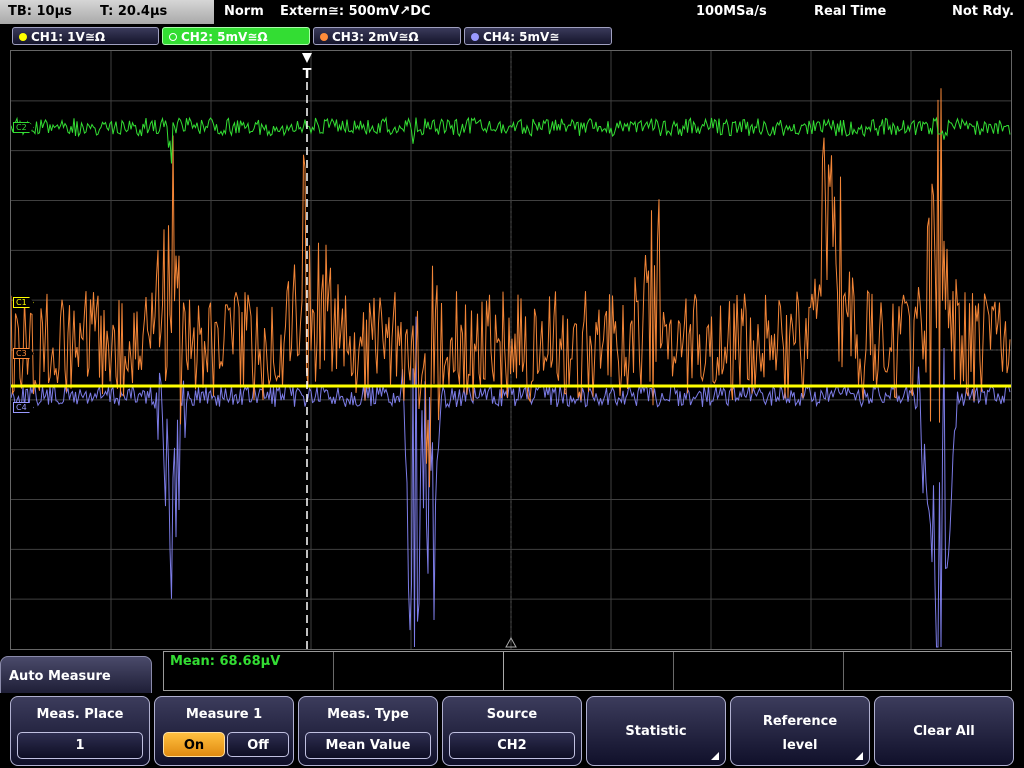 The image size is (1024, 768). What do you see at coordinates (368, 714) in the screenshot?
I see `meas-type-title: Meas. Type` at bounding box center [368, 714].